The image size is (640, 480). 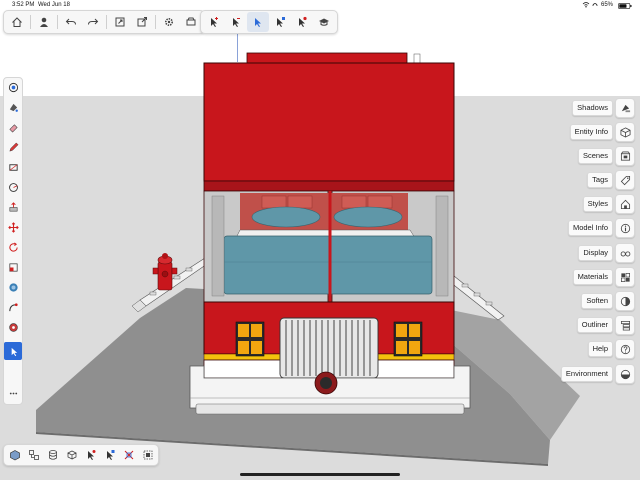 I want to click on more-icon, so click(x=13, y=393).